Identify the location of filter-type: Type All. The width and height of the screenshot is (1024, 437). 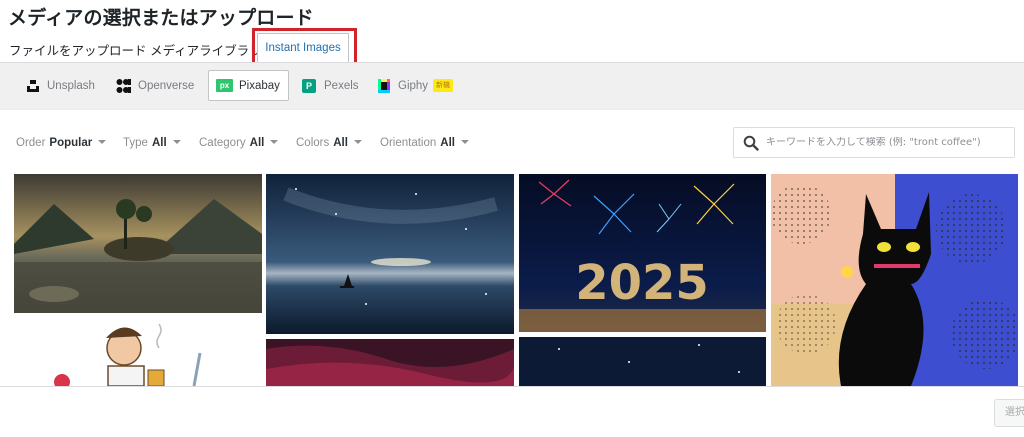
(152, 143).